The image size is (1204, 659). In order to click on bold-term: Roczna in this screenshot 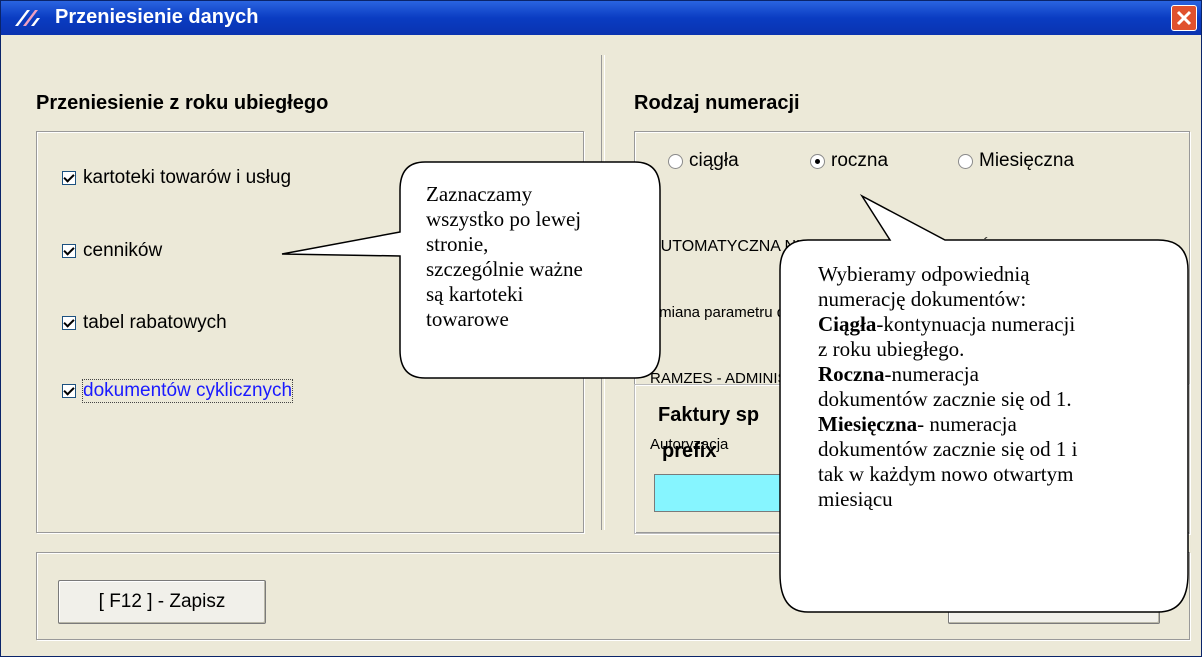, I will do `click(851, 374)`.